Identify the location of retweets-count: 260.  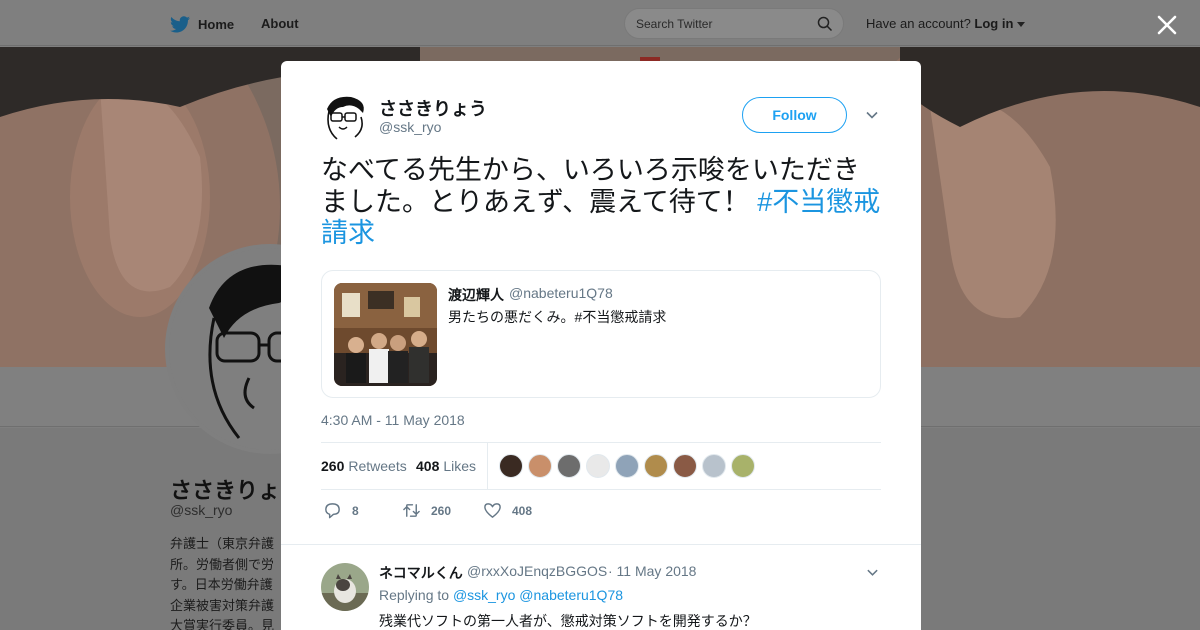
(333, 466).